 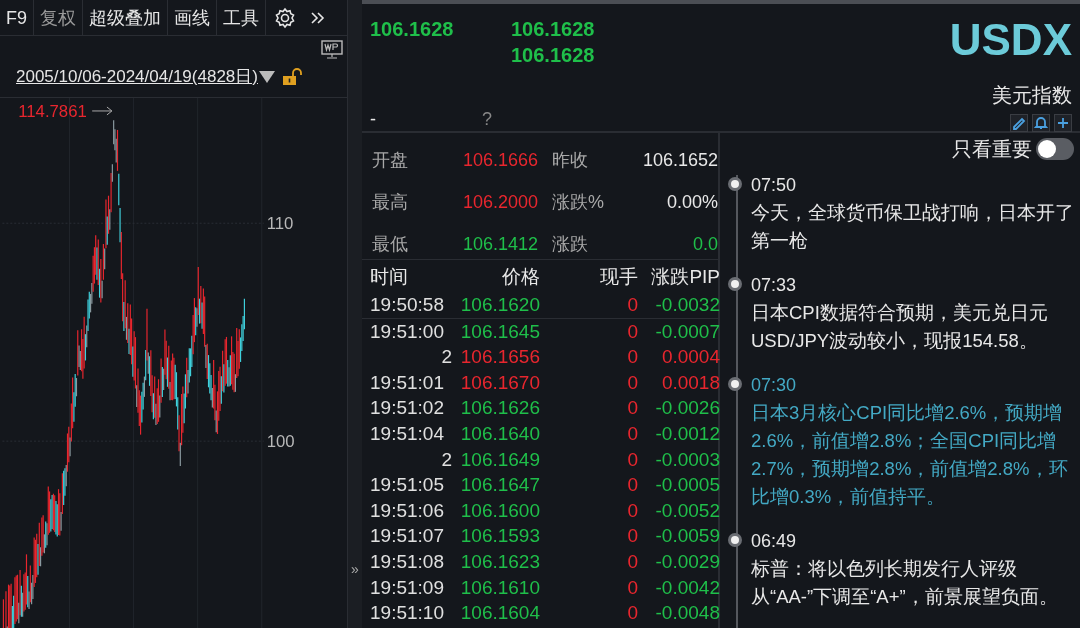 What do you see at coordinates (499, 433) in the screenshot?
I see `table-cell-text: 106.1640` at bounding box center [499, 433].